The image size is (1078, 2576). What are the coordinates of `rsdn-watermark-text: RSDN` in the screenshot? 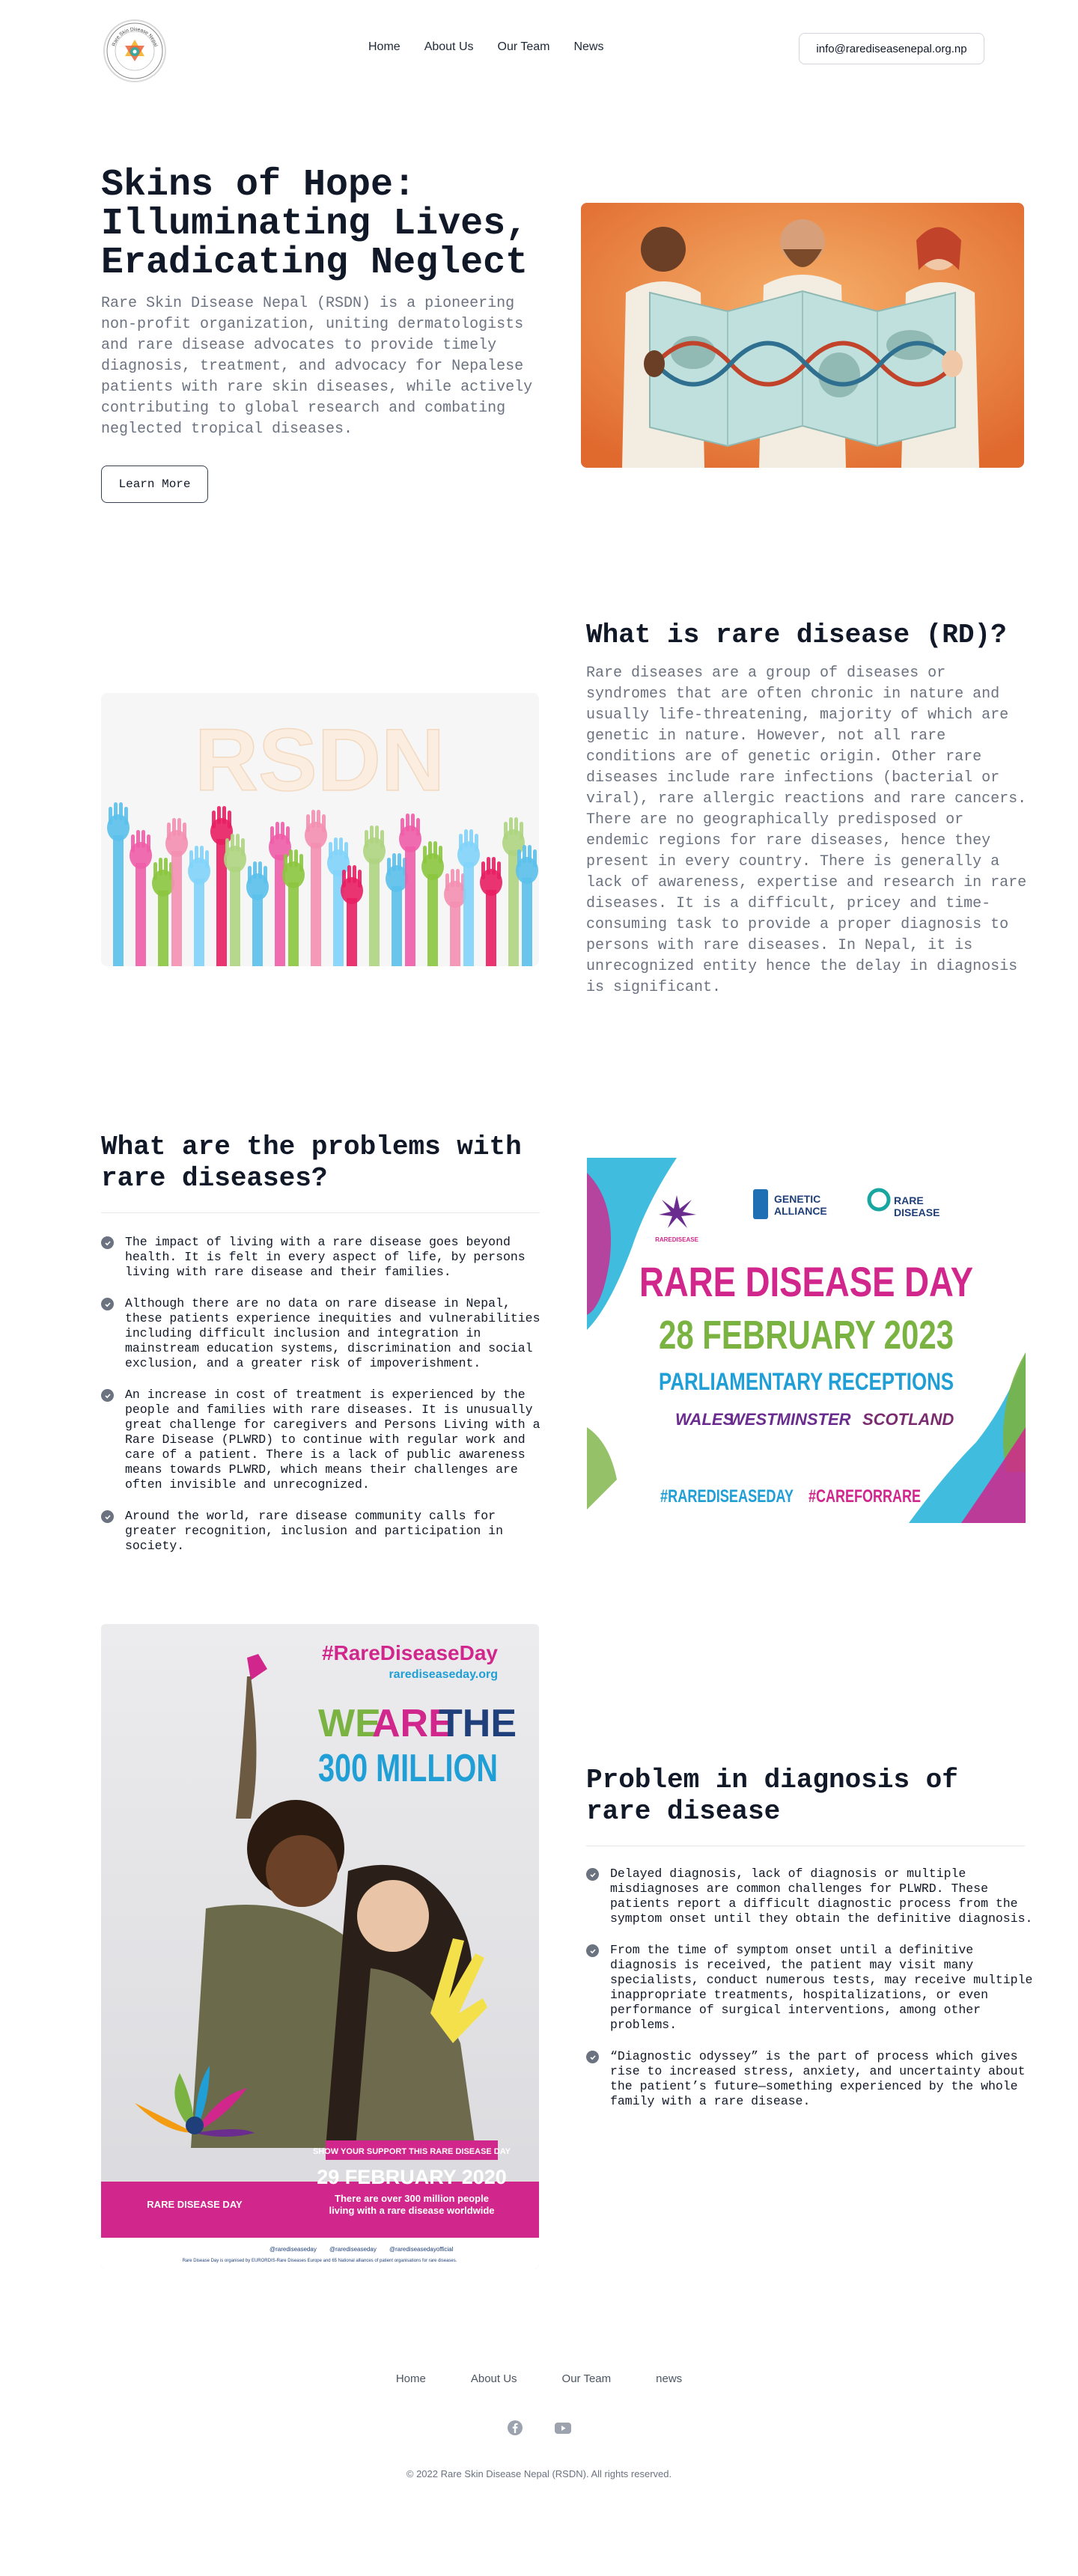 It's located at (320, 760).